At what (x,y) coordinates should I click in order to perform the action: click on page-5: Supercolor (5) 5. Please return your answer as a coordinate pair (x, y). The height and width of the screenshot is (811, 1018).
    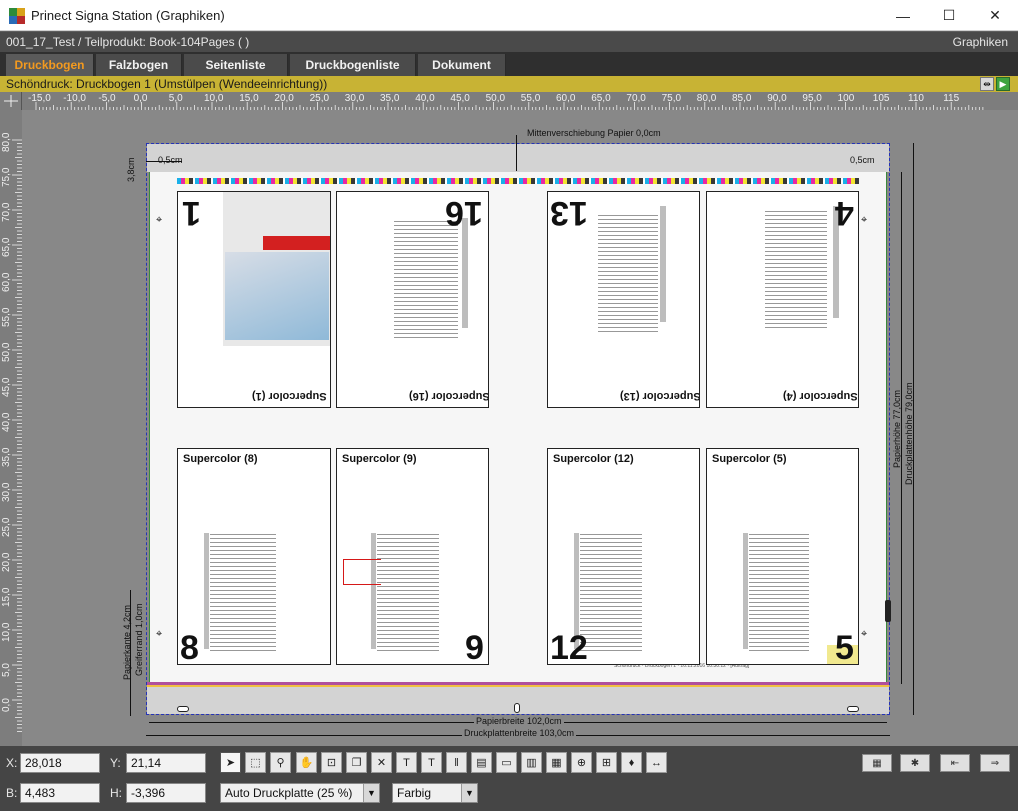
    Looking at the image, I should click on (782, 556).